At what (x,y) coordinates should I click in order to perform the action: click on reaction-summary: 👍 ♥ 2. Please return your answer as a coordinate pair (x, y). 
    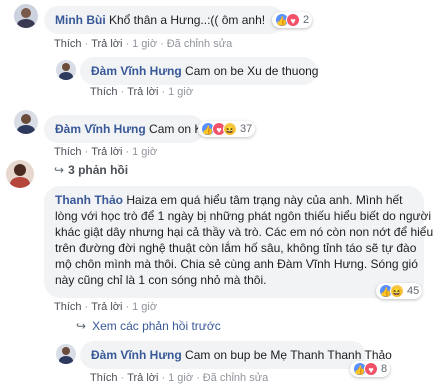
    Looking at the image, I should click on (292, 20).